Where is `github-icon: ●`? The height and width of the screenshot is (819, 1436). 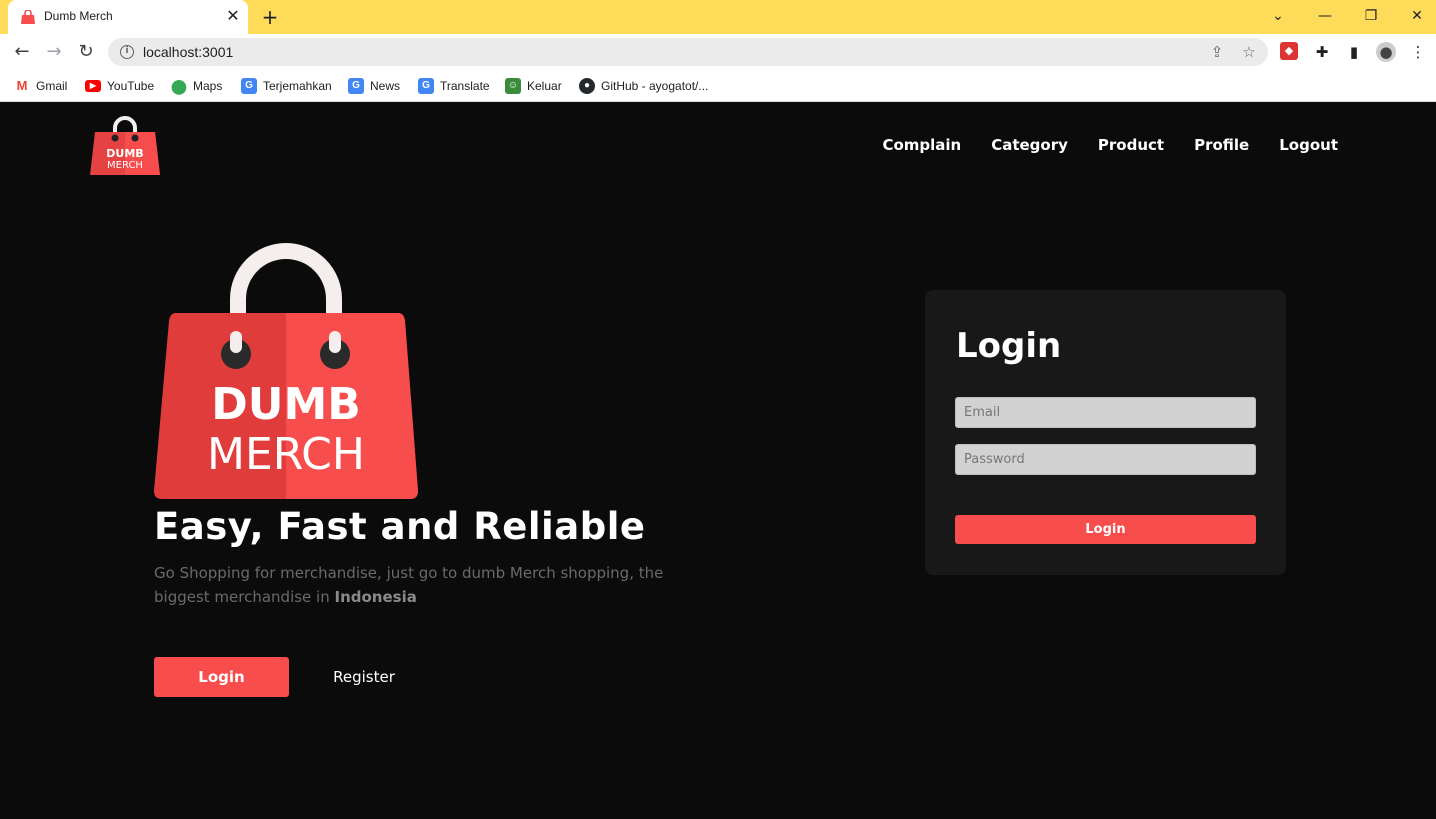
github-icon: ● is located at coordinates (587, 86).